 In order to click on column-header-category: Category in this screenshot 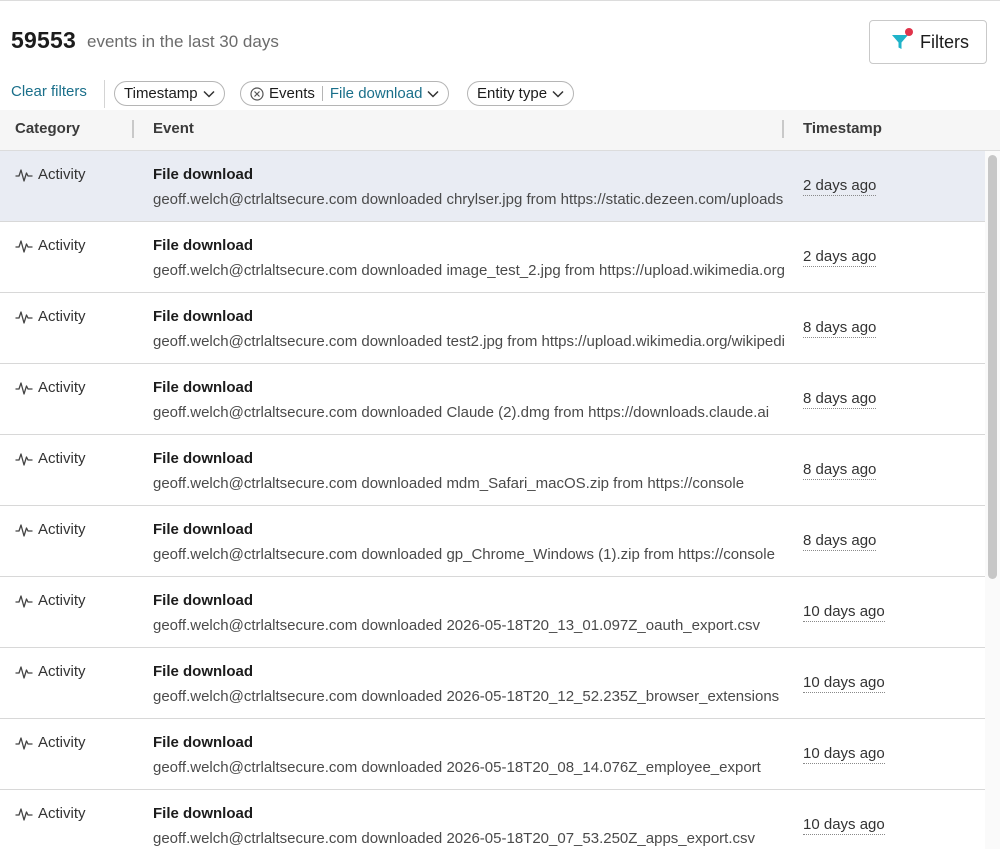, I will do `click(47, 128)`.